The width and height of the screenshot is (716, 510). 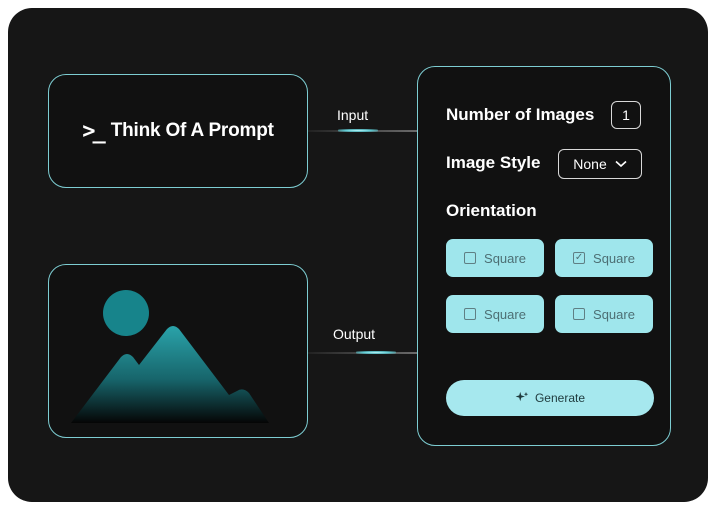 I want to click on generate-label: Generate, so click(x=560, y=398).